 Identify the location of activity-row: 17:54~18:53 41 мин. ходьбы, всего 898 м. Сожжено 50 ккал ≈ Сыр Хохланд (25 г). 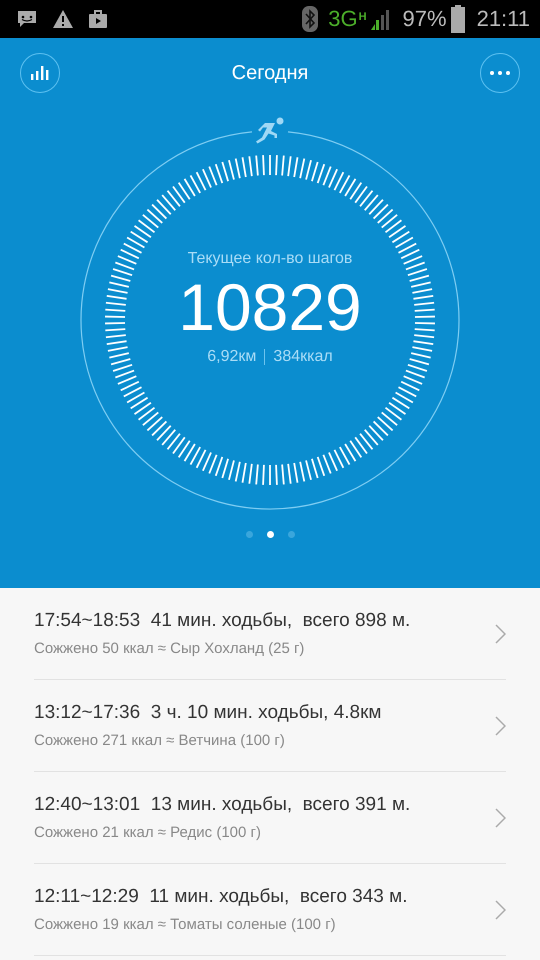
(270, 634).